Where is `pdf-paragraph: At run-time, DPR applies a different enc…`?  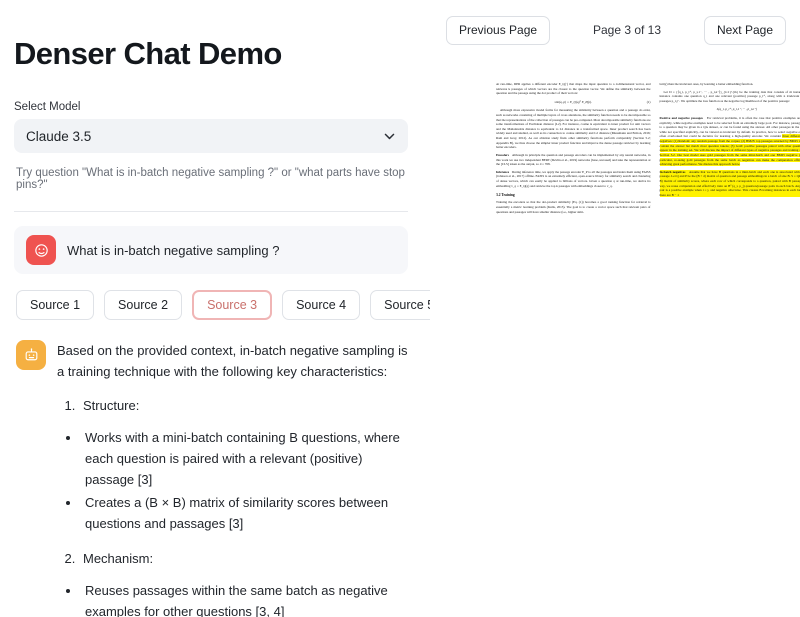 pdf-paragraph: At run-time, DPR applies a different enc… is located at coordinates (573, 89).